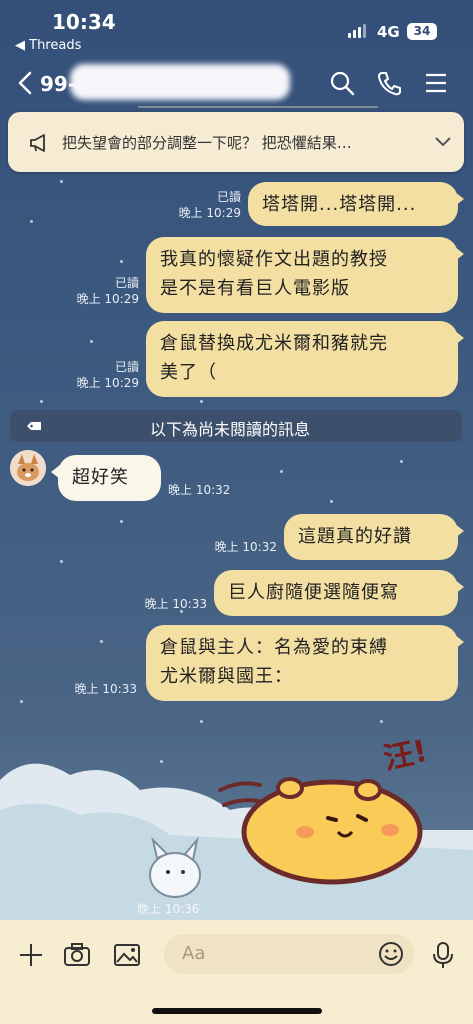 The height and width of the screenshot is (1024, 473). What do you see at coordinates (374, 537) in the screenshot?
I see `message-bubble: 這題真的好讚` at bounding box center [374, 537].